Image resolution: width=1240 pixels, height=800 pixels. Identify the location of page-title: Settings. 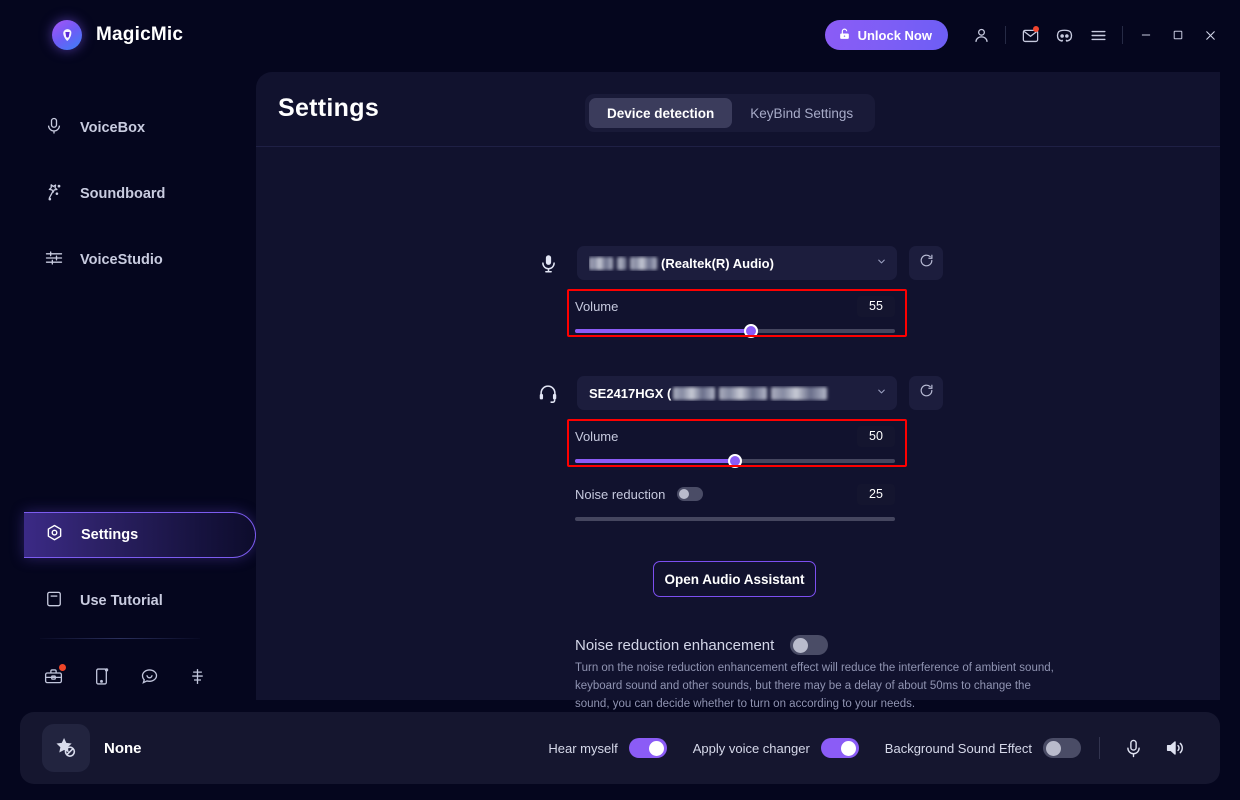
(329, 108).